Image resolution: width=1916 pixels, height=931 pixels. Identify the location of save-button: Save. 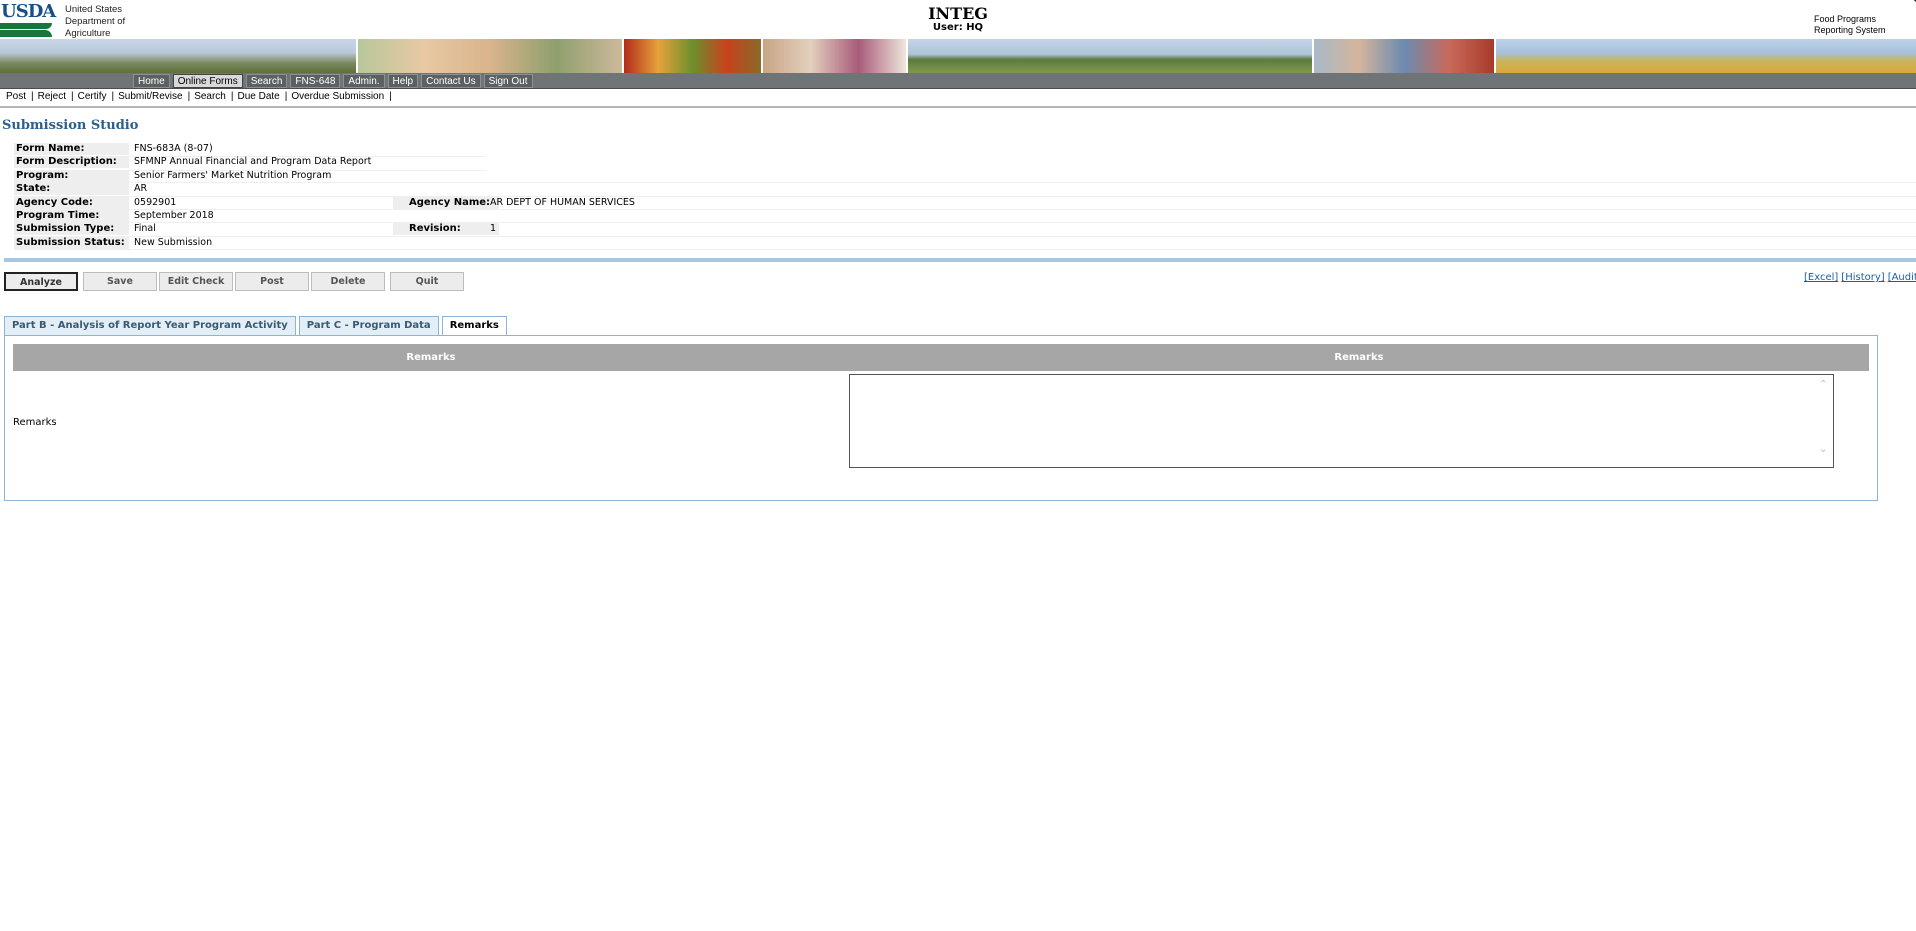
(120, 281).